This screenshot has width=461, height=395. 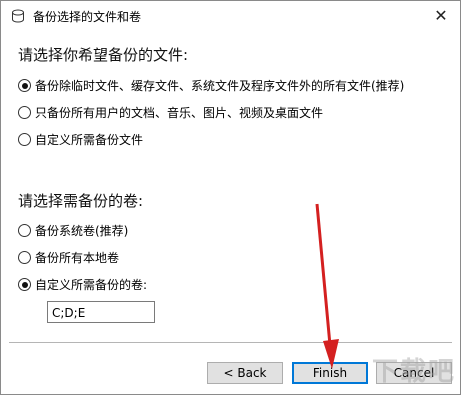 What do you see at coordinates (77, 258) in the screenshot?
I see `radio-label: 备份所有本地卷` at bounding box center [77, 258].